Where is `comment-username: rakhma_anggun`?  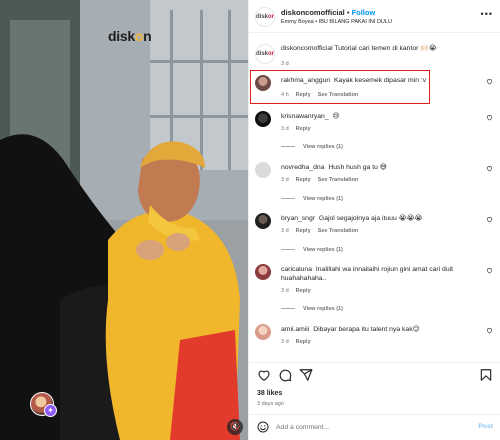 comment-username: rakhma_anggun is located at coordinates (305, 80).